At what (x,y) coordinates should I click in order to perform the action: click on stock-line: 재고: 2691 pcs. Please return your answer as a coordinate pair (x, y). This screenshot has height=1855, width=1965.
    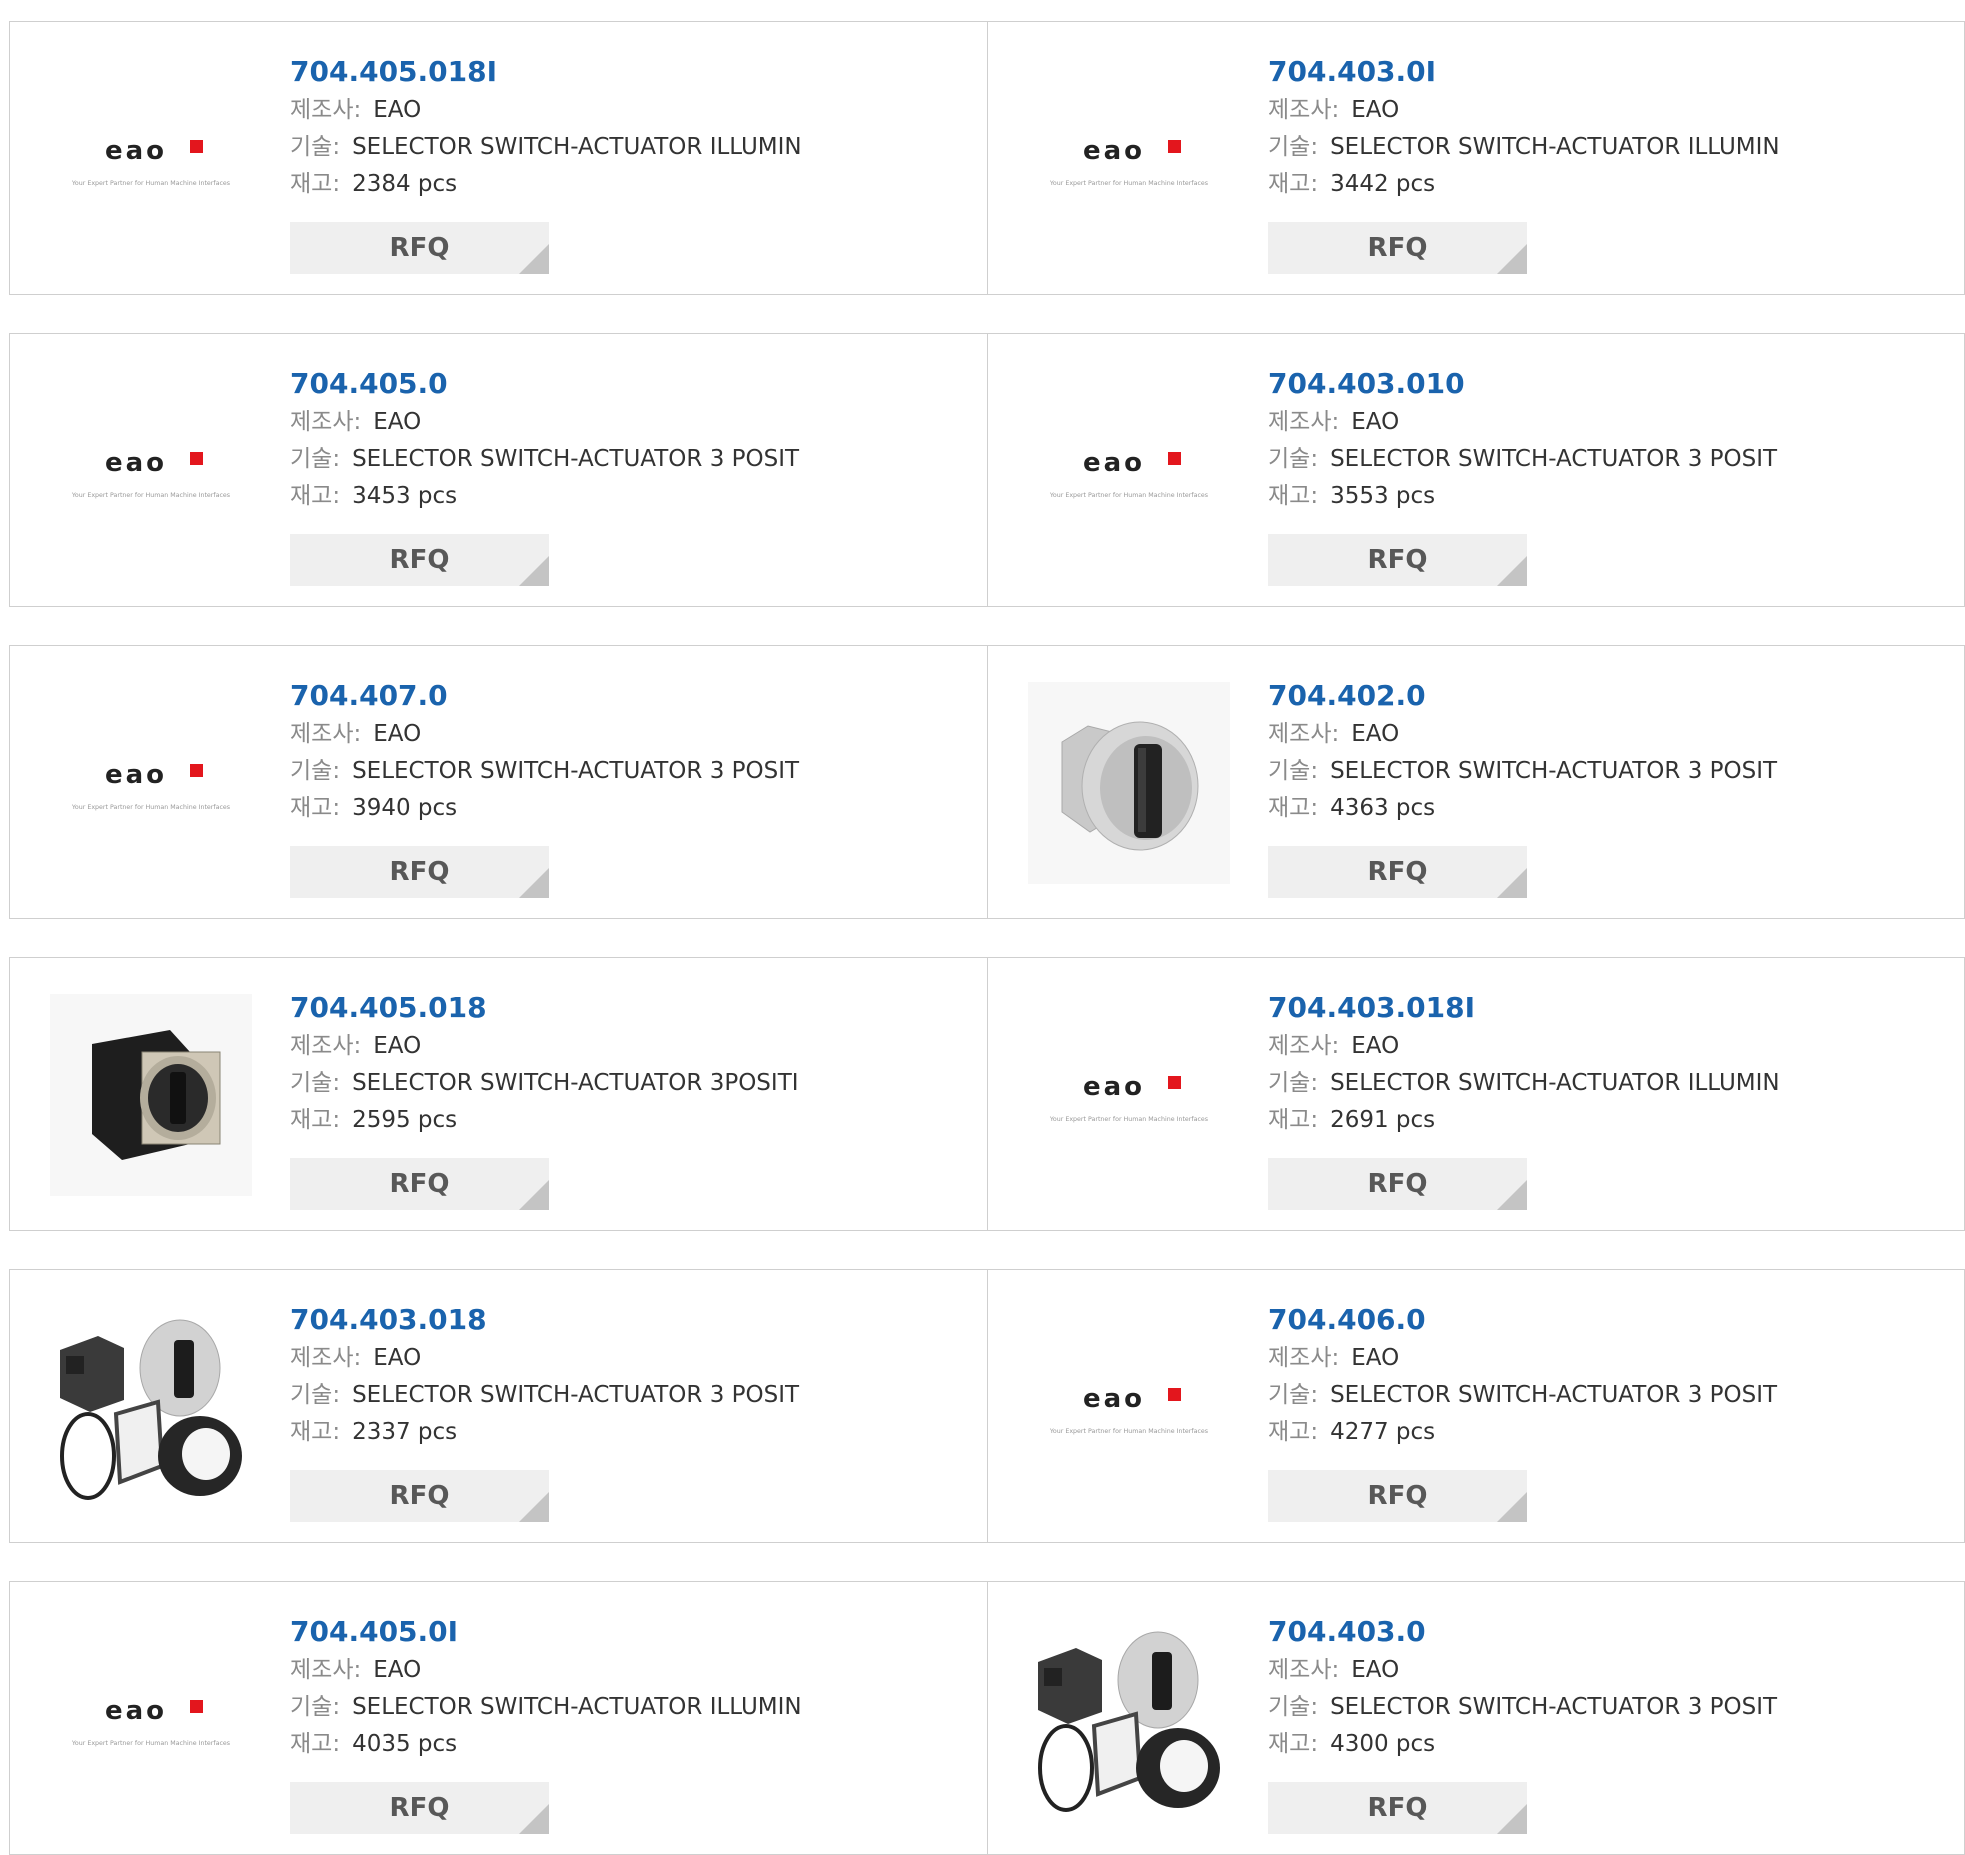
    Looking at the image, I should click on (1524, 1120).